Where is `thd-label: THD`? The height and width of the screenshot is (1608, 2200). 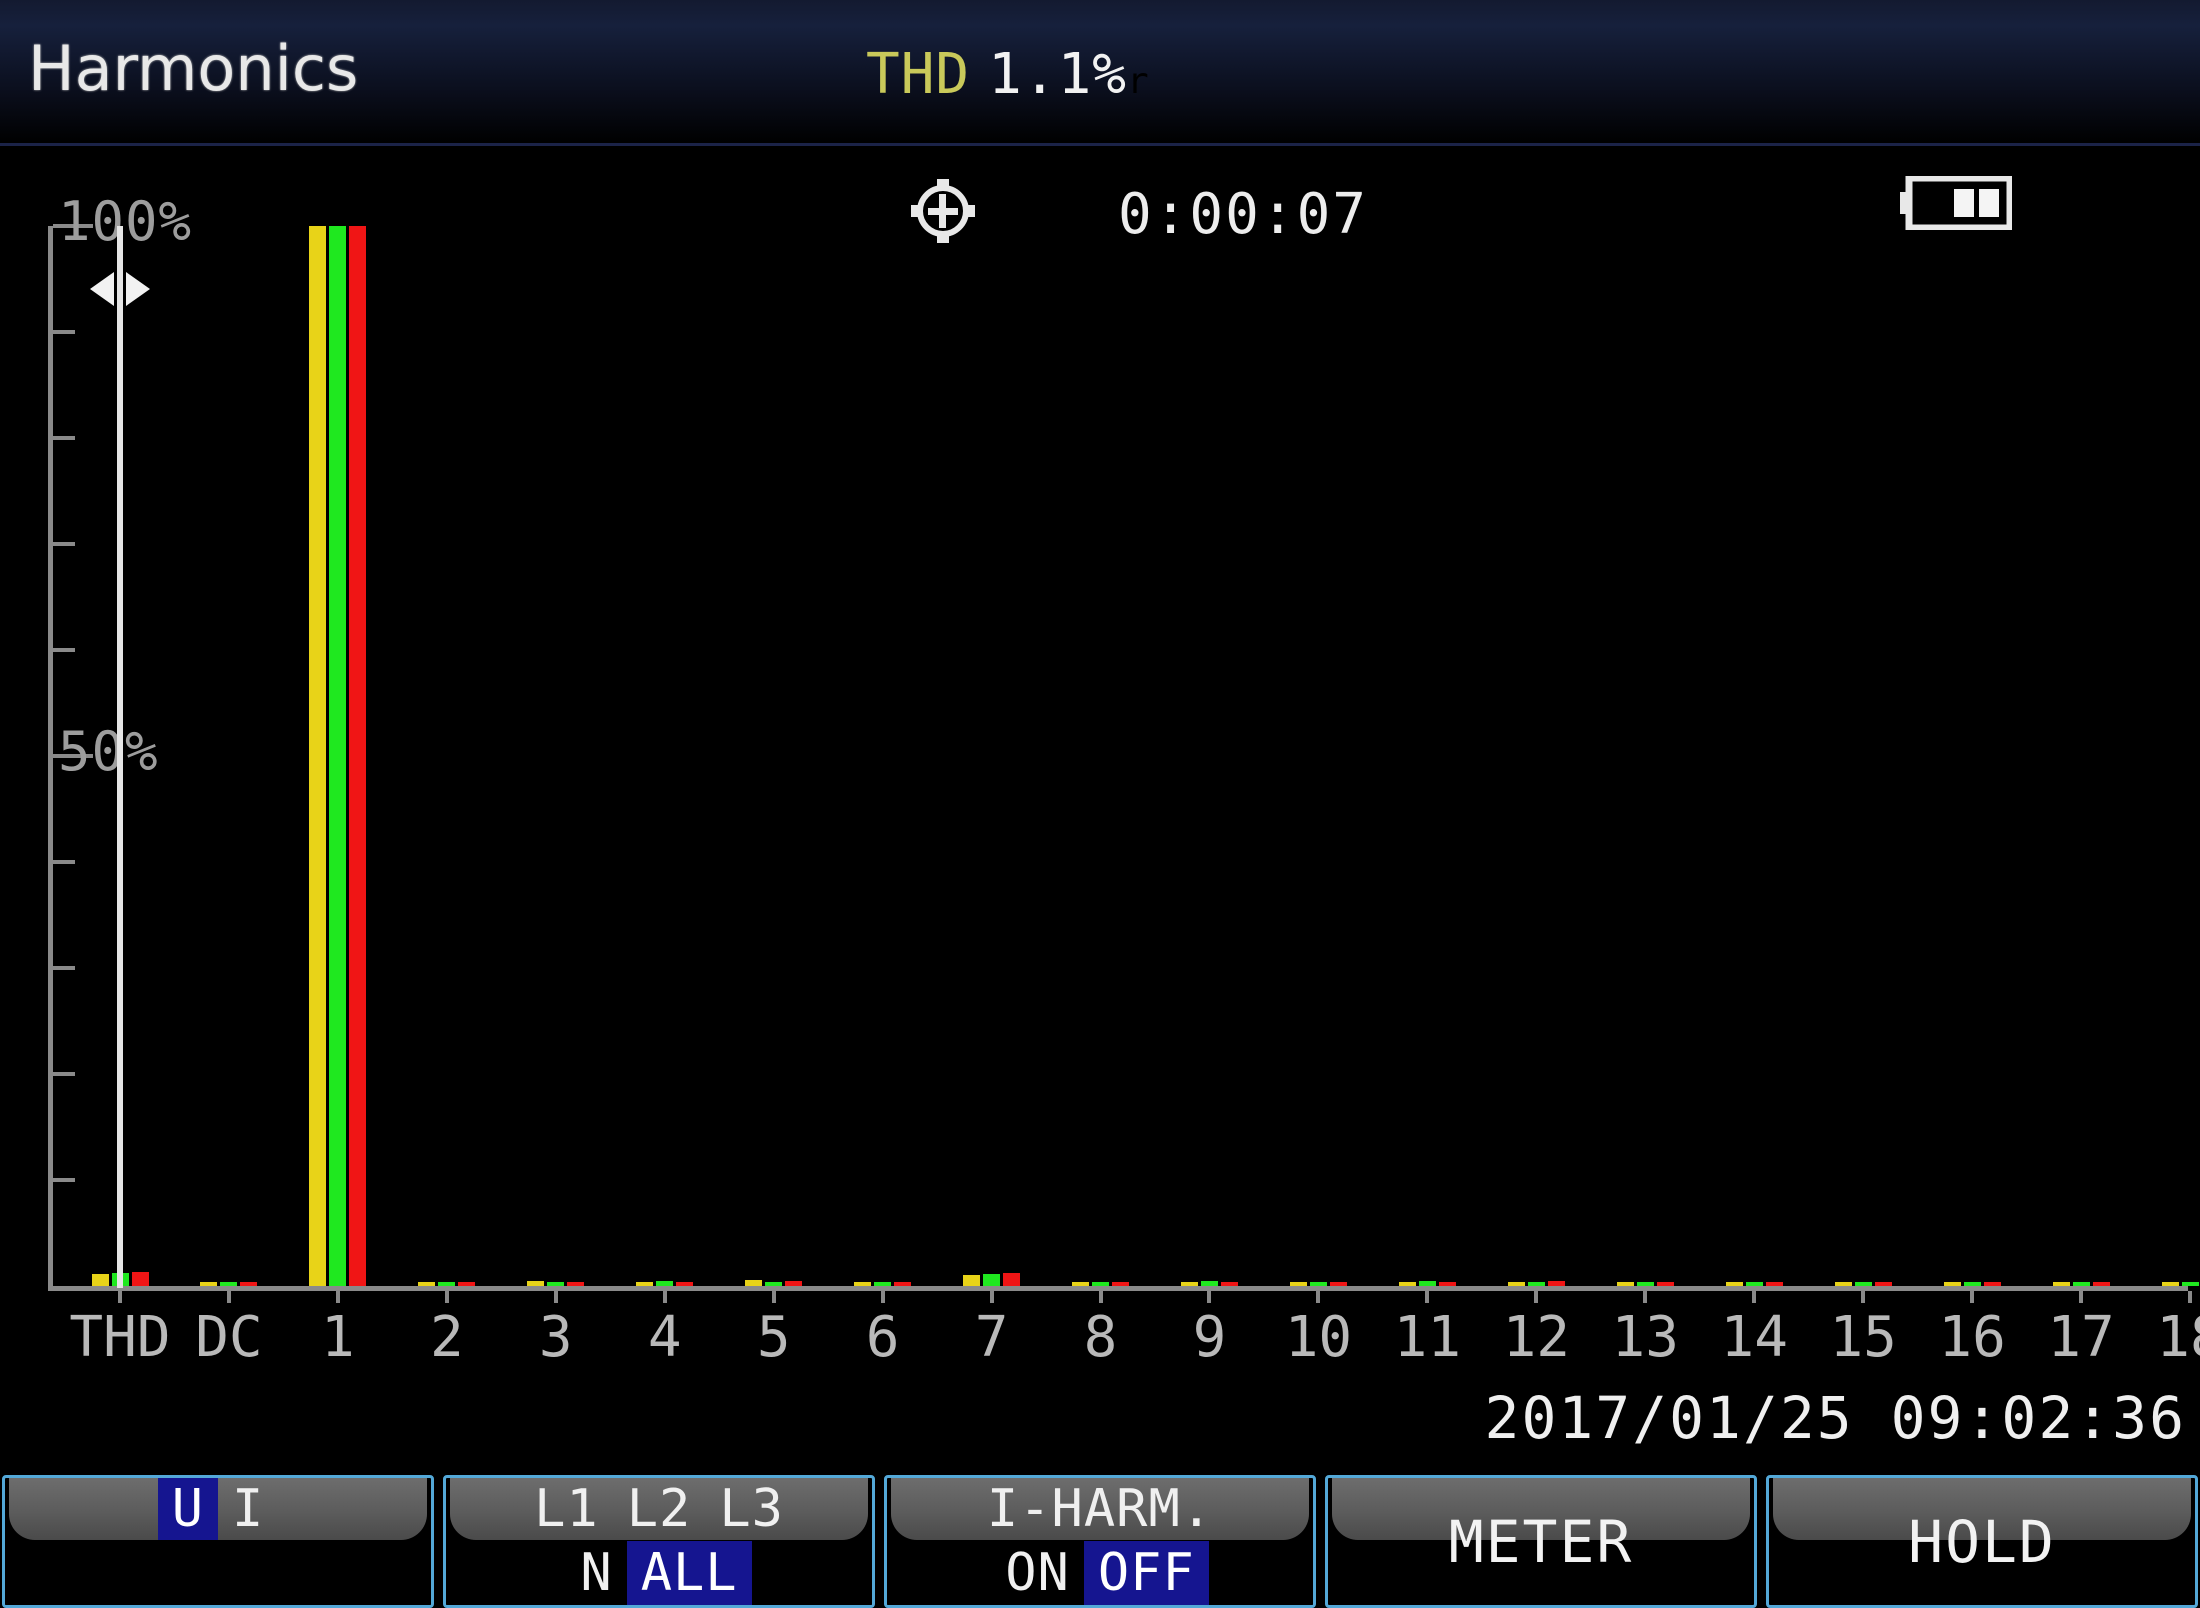
thd-label: THD is located at coordinates (918, 74).